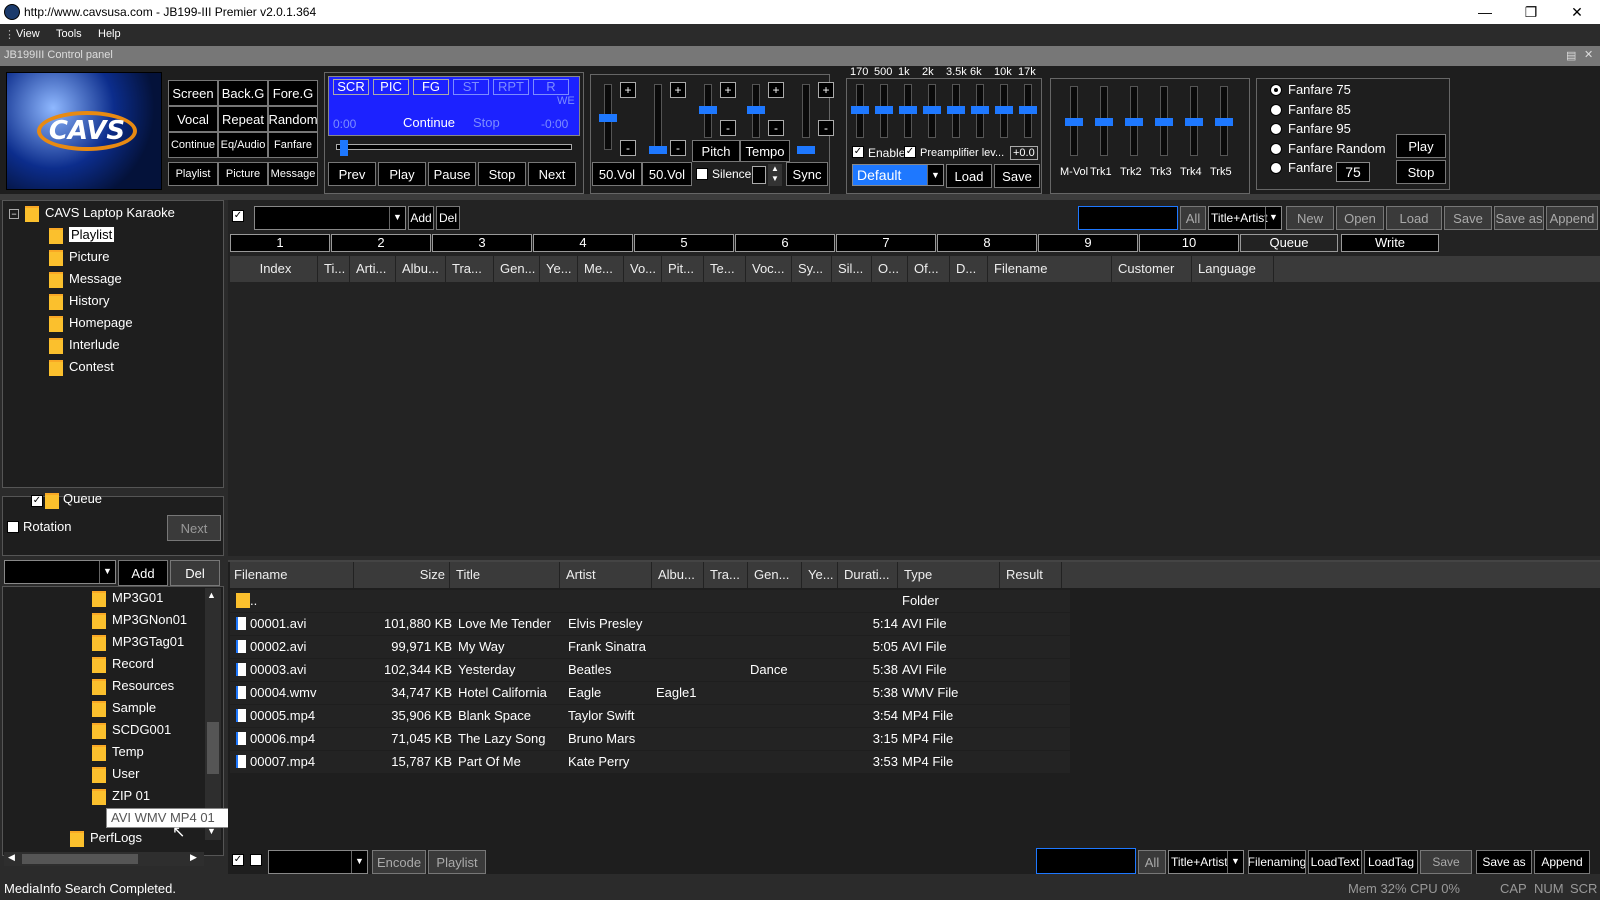 The width and height of the screenshot is (1600, 900). Describe the element at coordinates (1571, 55) in the screenshot. I see `pin-icon: ▤` at that location.